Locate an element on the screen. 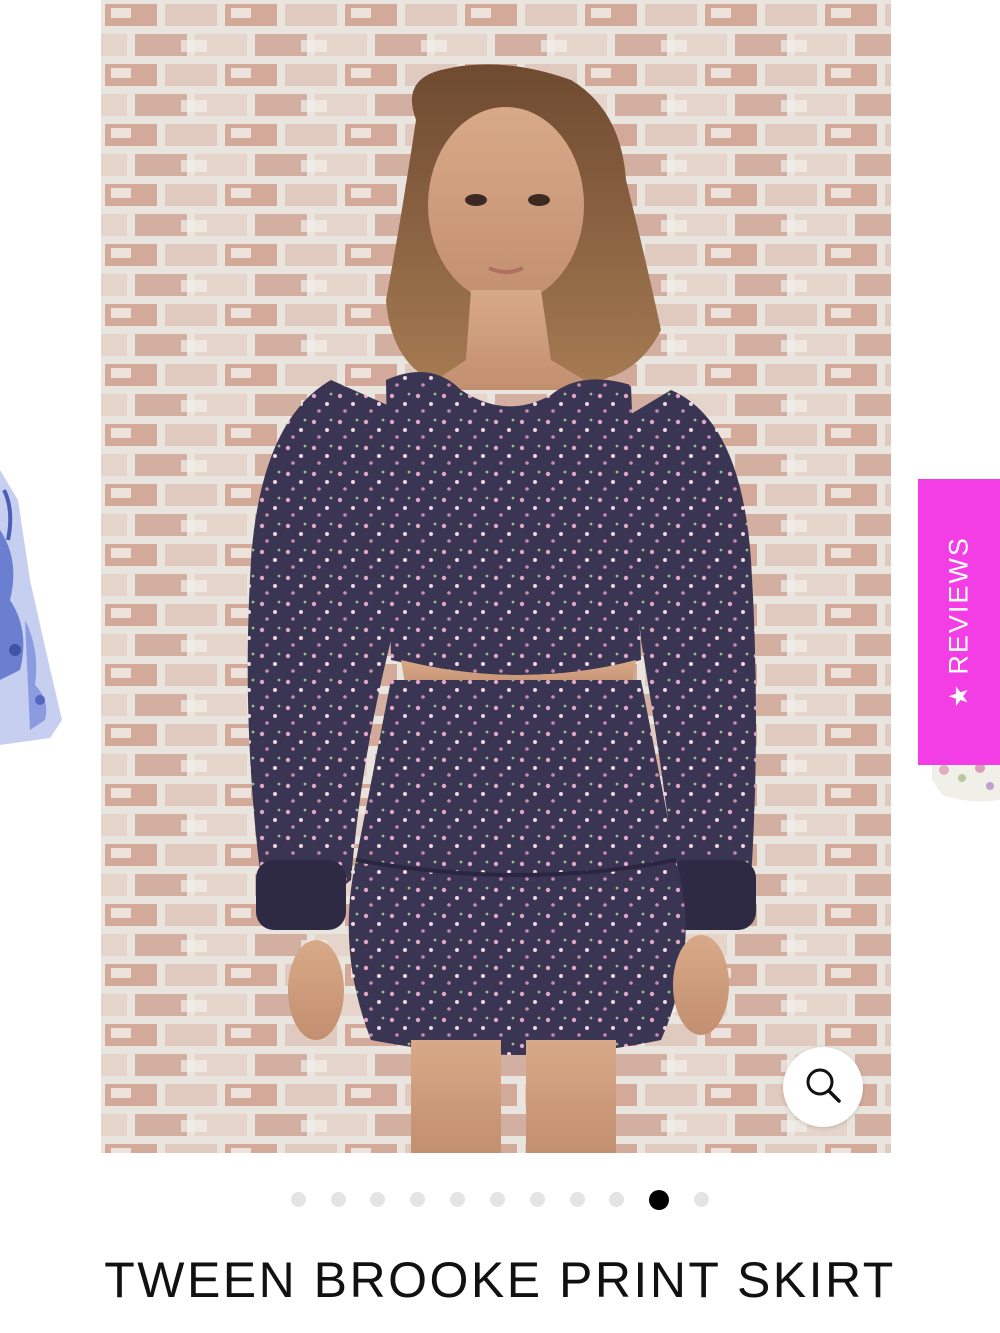  pagination-dot-active is located at coordinates (659, 1200).